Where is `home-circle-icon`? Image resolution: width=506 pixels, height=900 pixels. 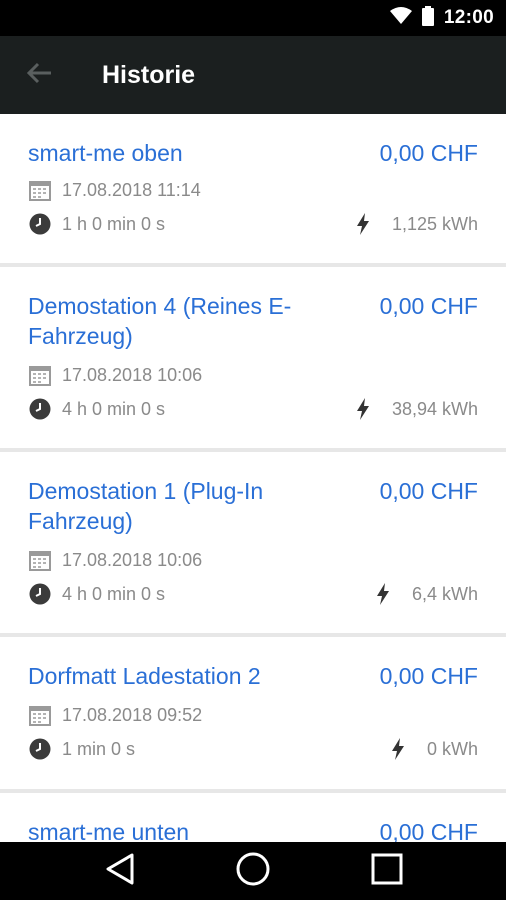
home-circle-icon is located at coordinates (253, 871).